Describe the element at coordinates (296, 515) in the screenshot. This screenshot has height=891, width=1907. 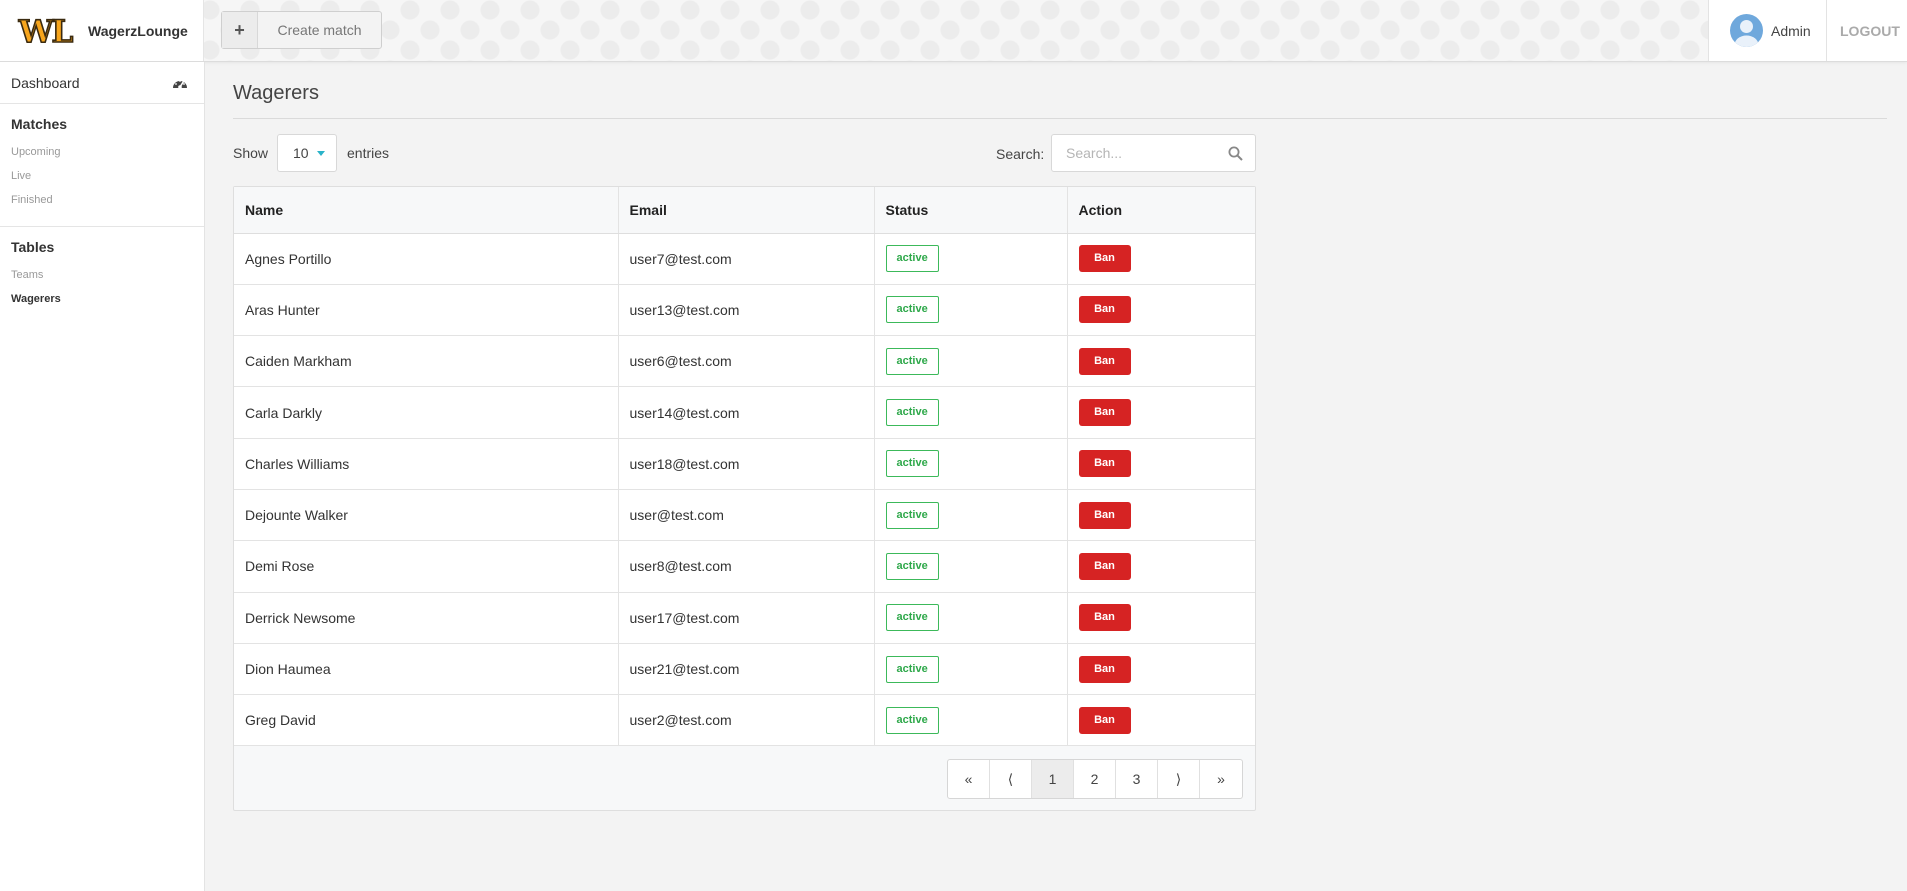
I see `wagerer-name: Dejounte Walker` at that location.